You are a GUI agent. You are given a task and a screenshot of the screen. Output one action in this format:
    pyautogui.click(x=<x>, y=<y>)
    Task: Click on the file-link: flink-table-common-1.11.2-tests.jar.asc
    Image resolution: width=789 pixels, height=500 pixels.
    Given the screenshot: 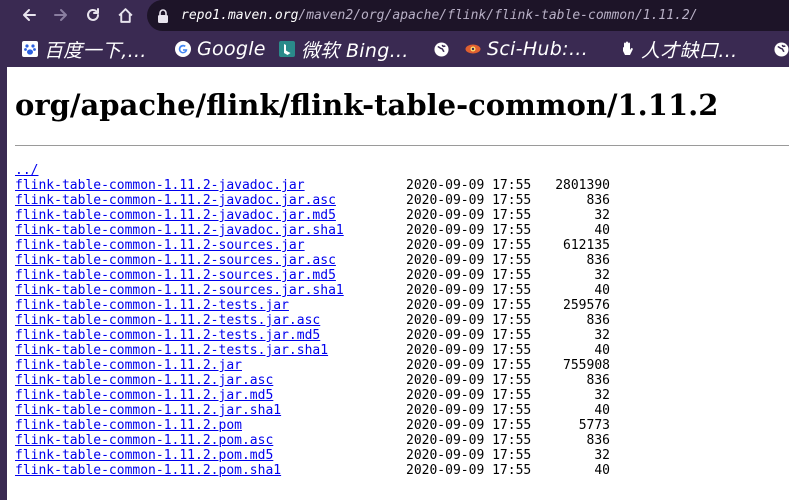 What is the action you would take?
    pyautogui.click(x=167, y=320)
    